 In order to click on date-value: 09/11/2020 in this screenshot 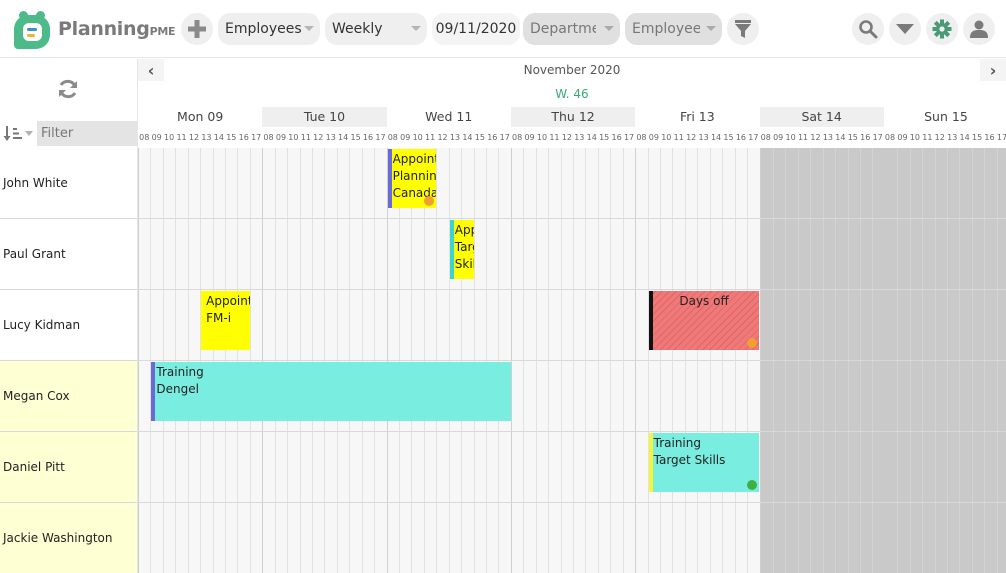, I will do `click(476, 29)`.